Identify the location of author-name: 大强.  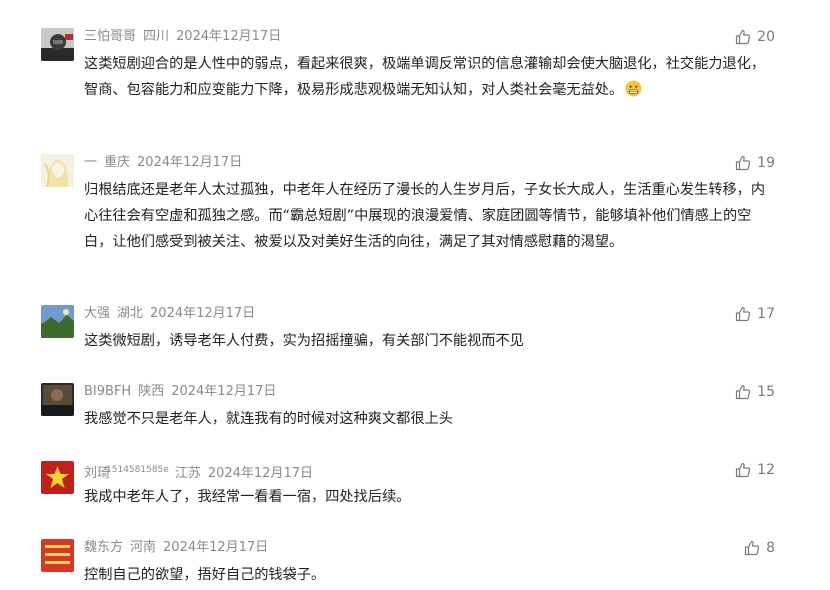
(97, 313).